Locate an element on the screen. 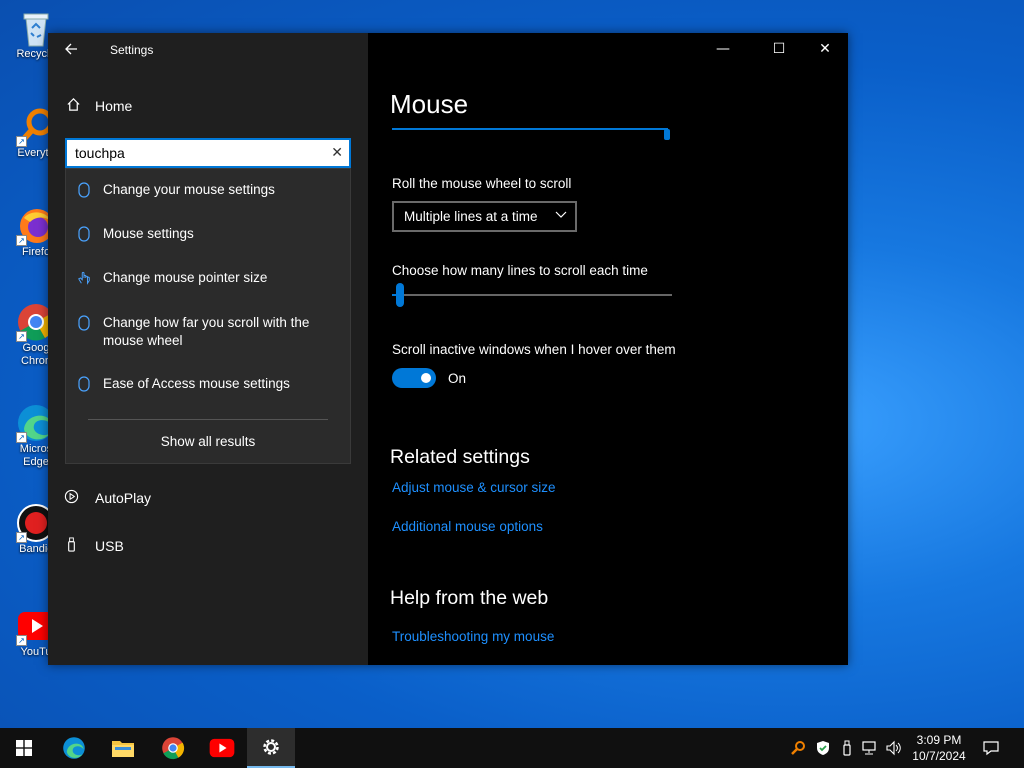  search-result-label: Ease of Access mouse settings is located at coordinates (196, 383).